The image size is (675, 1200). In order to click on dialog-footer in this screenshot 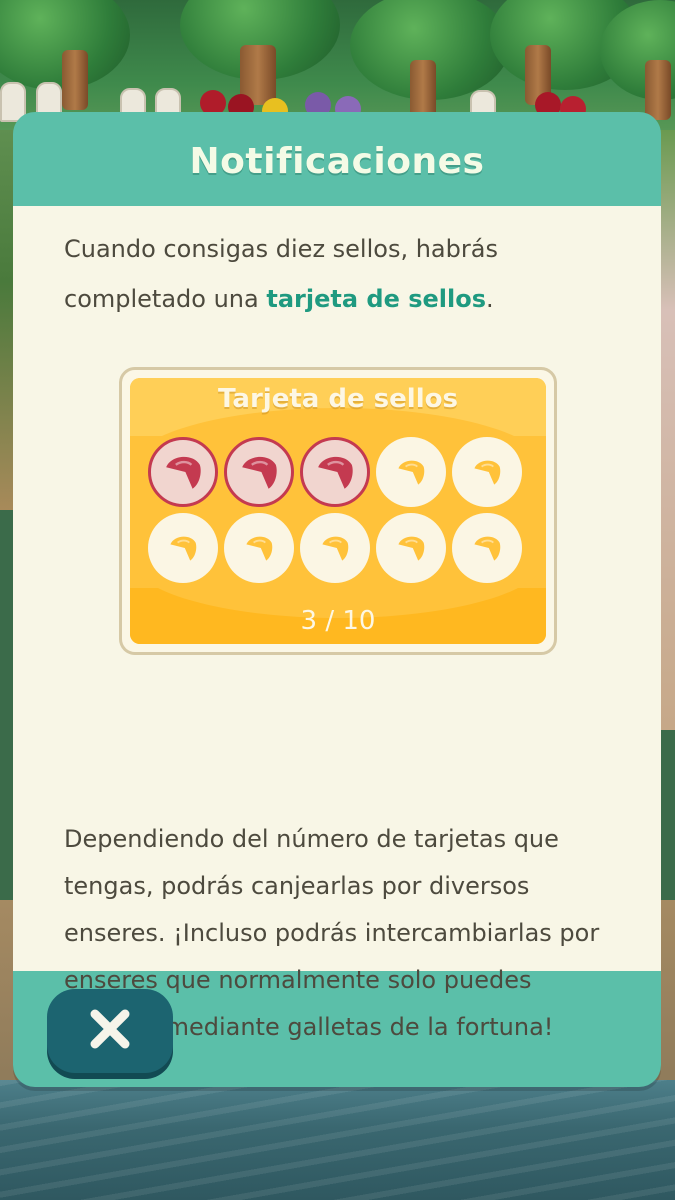, I will do `click(337, 1029)`.